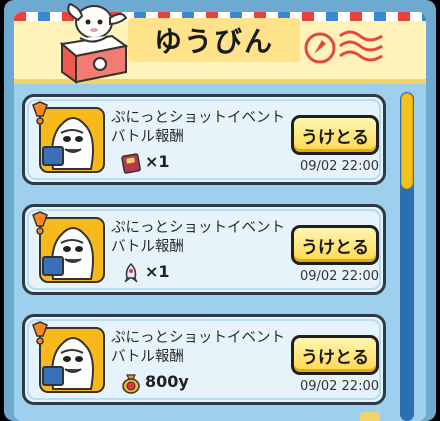 This screenshot has width=440, height=421. Describe the element at coordinates (131, 163) in the screenshot. I see `book-item-icon` at that location.